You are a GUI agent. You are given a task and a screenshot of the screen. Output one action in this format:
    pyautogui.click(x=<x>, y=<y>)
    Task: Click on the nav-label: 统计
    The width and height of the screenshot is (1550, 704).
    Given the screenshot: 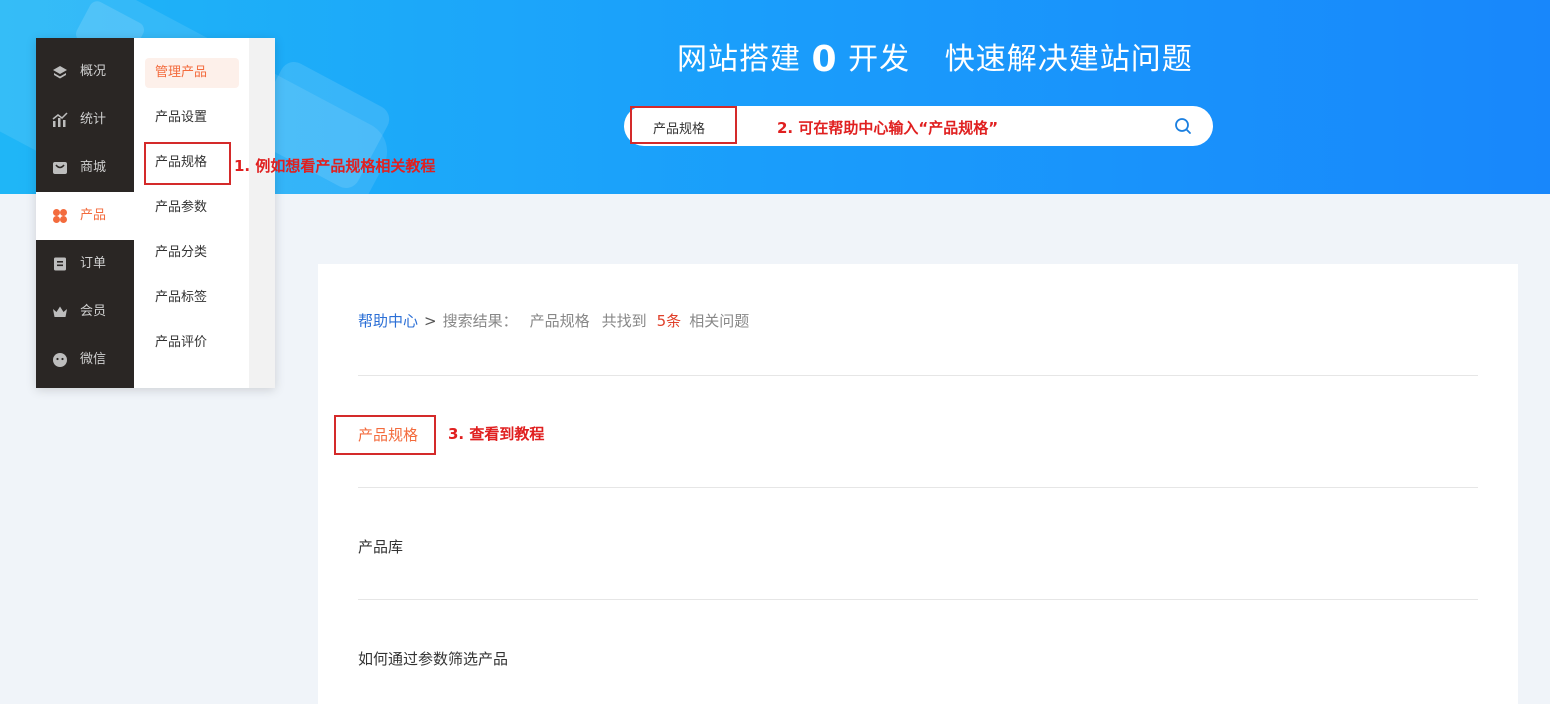 What is the action you would take?
    pyautogui.click(x=93, y=119)
    